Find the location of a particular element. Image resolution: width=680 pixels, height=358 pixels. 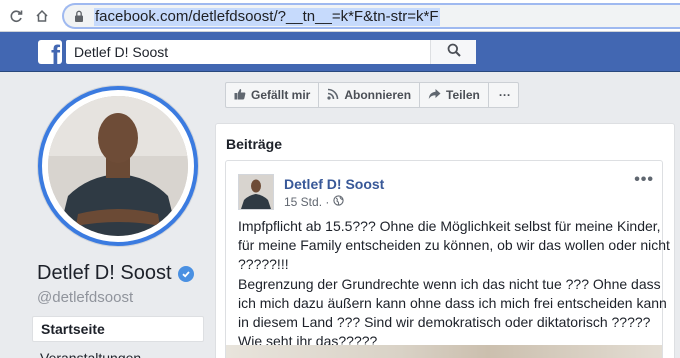

post-image is located at coordinates (444, 351).